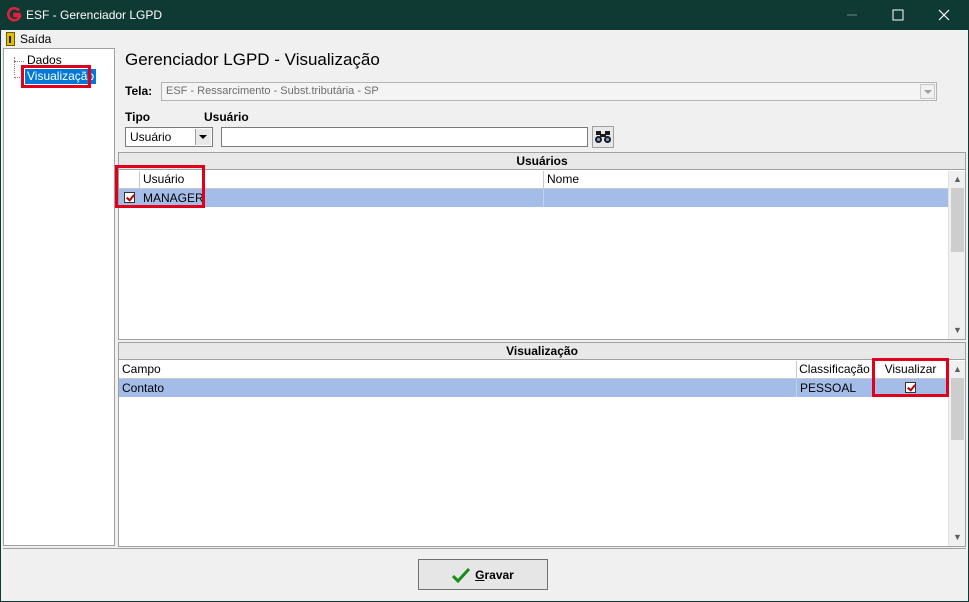  What do you see at coordinates (458, 388) in the screenshot?
I see `cell-campo: Contato` at bounding box center [458, 388].